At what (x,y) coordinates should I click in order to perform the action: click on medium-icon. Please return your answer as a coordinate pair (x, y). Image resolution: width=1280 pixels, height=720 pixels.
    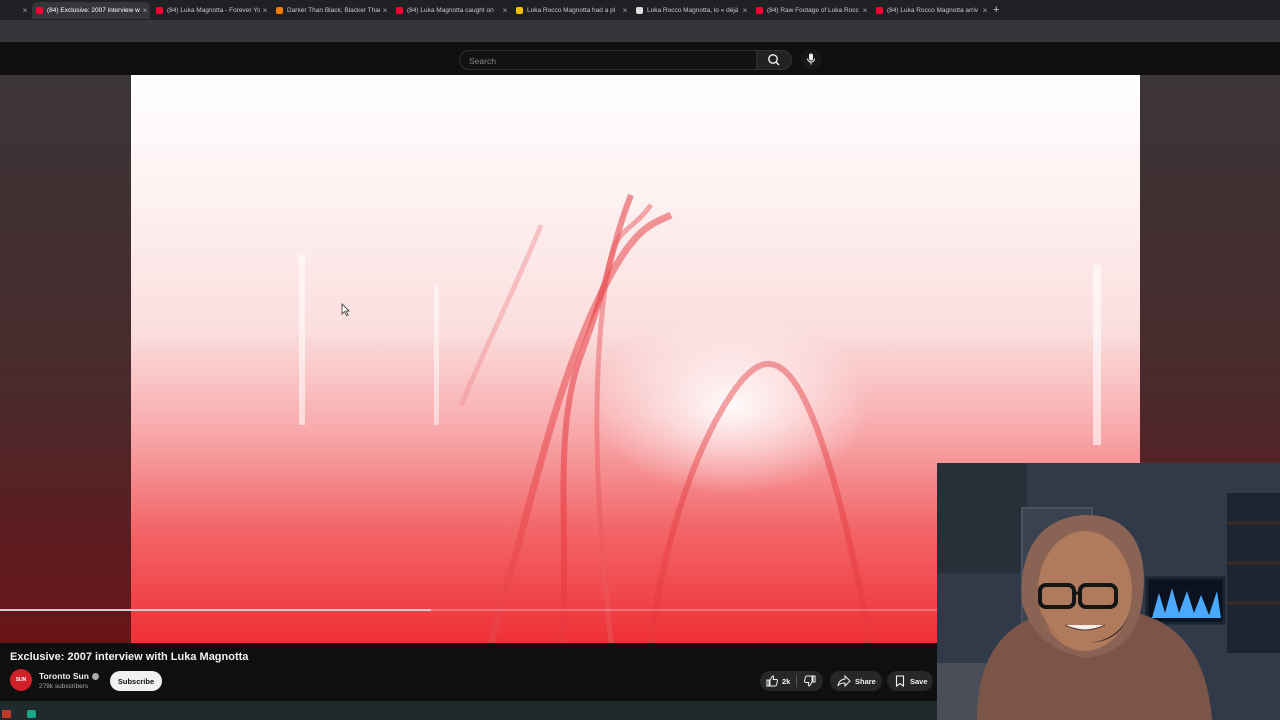
    Looking at the image, I should click on (639, 10).